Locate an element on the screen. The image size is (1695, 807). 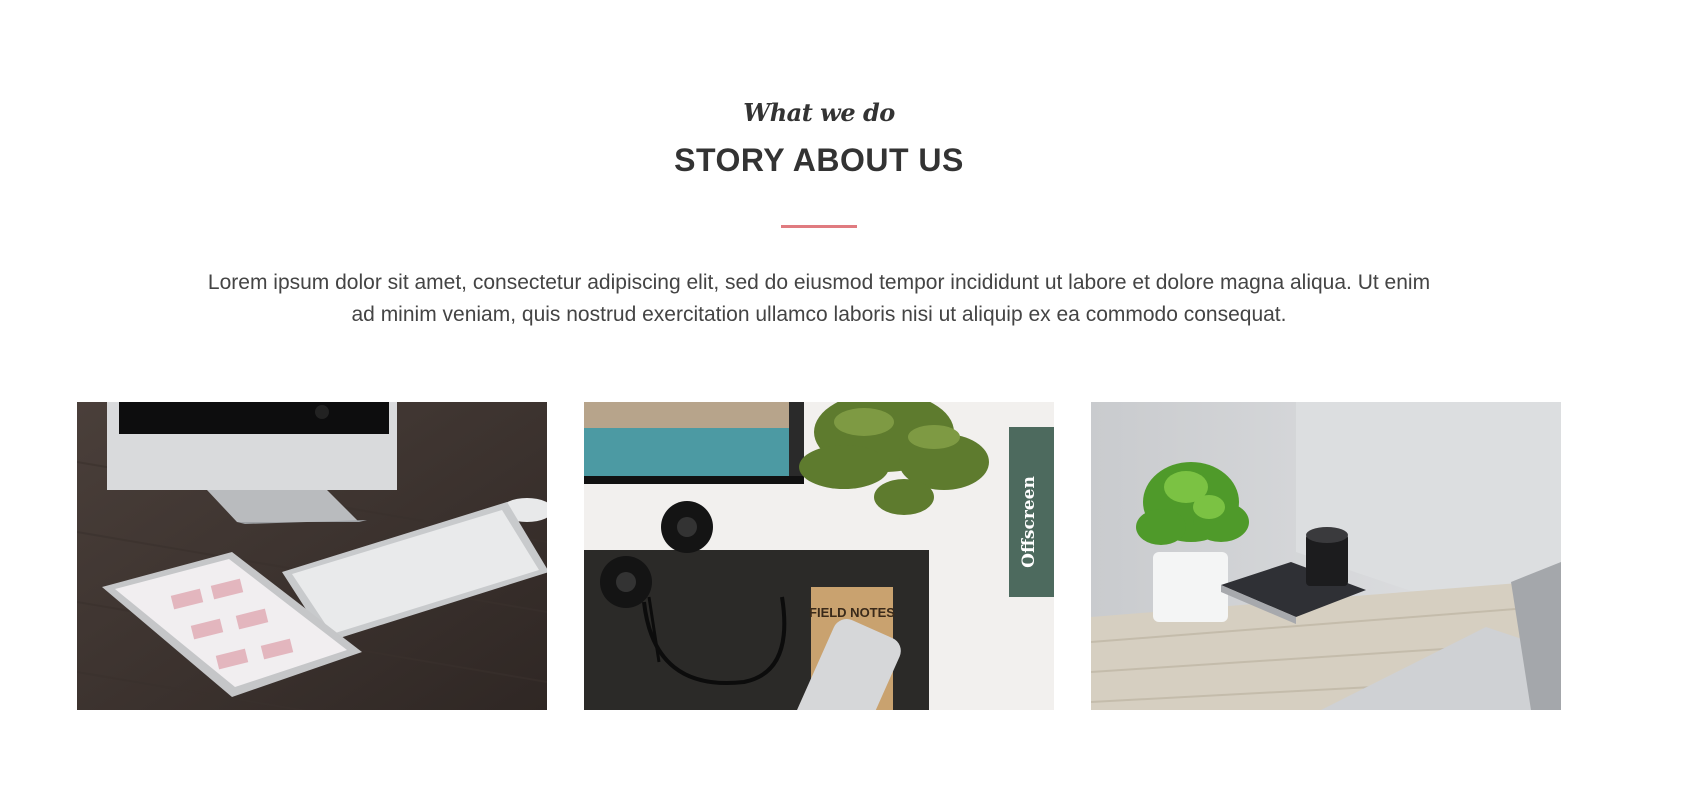
section-eyebrow: What we do is located at coordinates (819, 112).